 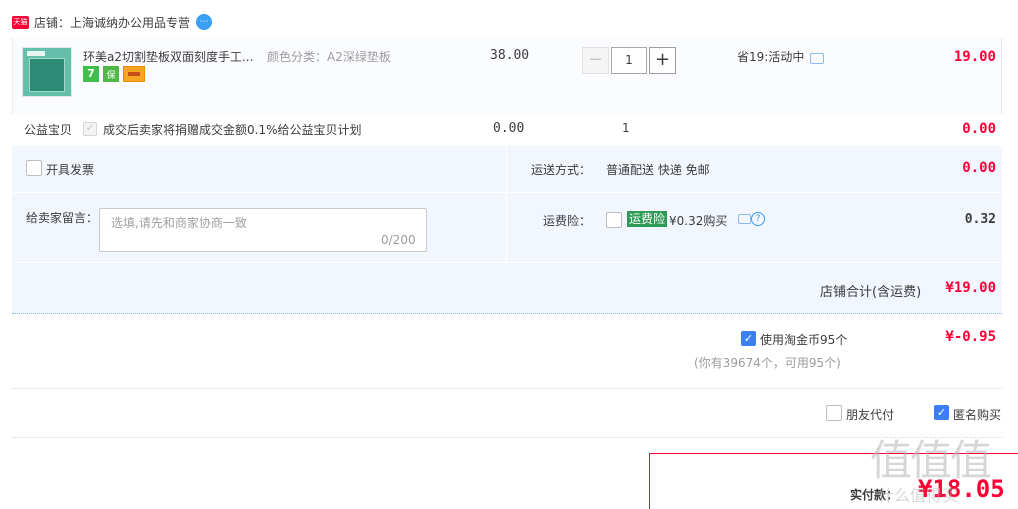 I want to click on unit-price: 38.00, so click(x=510, y=55).